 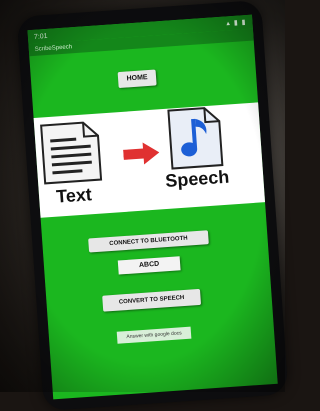 What do you see at coordinates (71, 153) in the screenshot?
I see `document-icon` at bounding box center [71, 153].